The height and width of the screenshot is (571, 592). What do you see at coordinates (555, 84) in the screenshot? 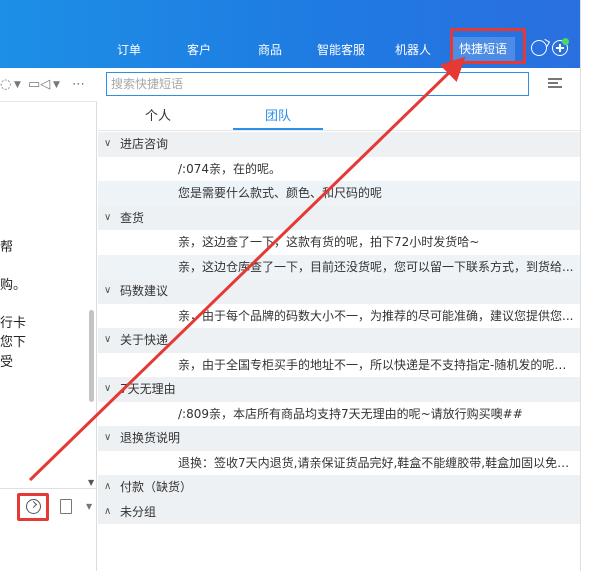
I see `sort-icon` at bounding box center [555, 84].